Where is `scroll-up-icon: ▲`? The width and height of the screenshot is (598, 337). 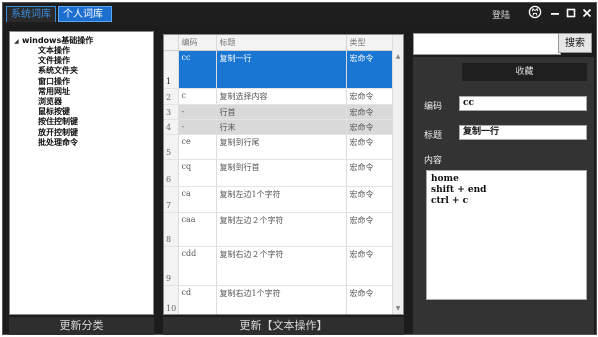
scroll-up-icon: ▲ is located at coordinates (398, 56).